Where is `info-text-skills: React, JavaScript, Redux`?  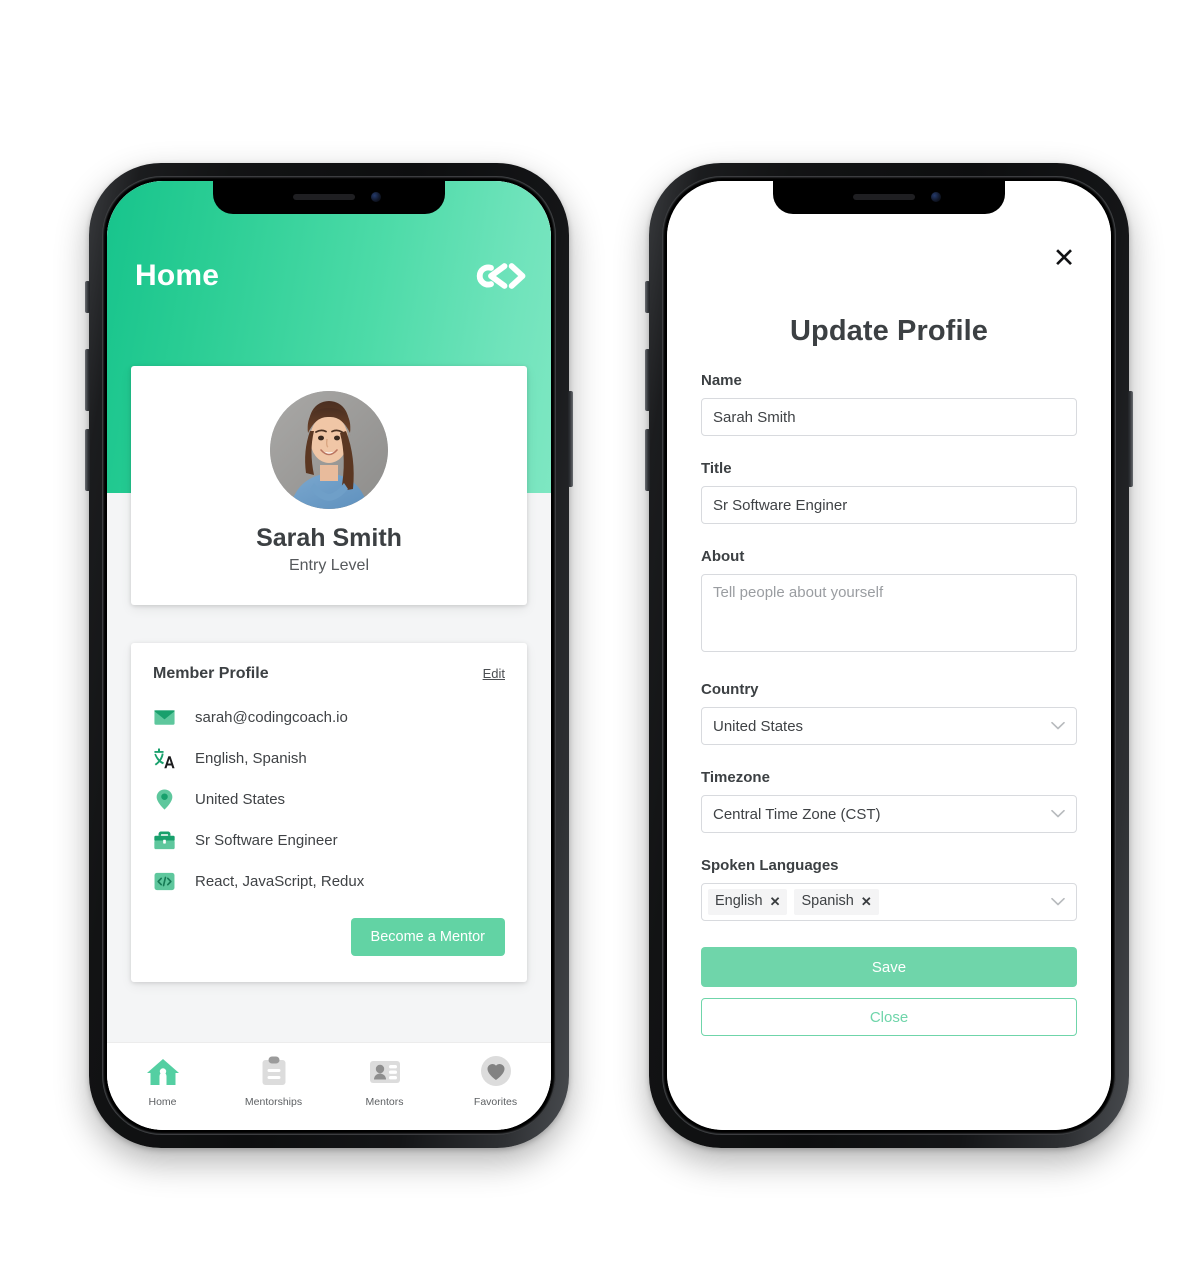
info-text-skills: React, JavaScript, Redux is located at coordinates (280, 881).